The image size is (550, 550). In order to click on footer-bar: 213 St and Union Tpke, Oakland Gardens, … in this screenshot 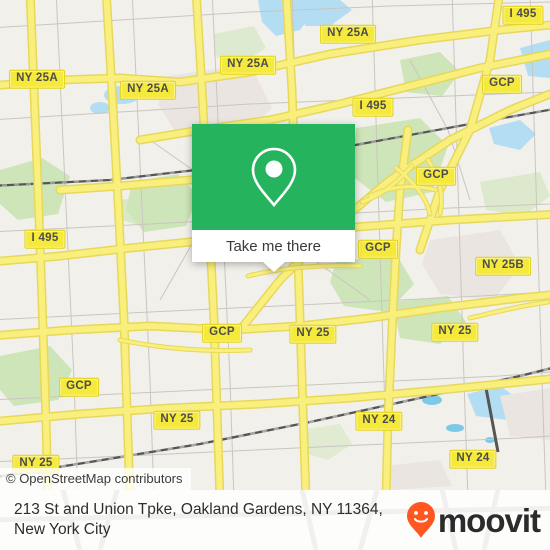, I will do `click(275, 520)`.